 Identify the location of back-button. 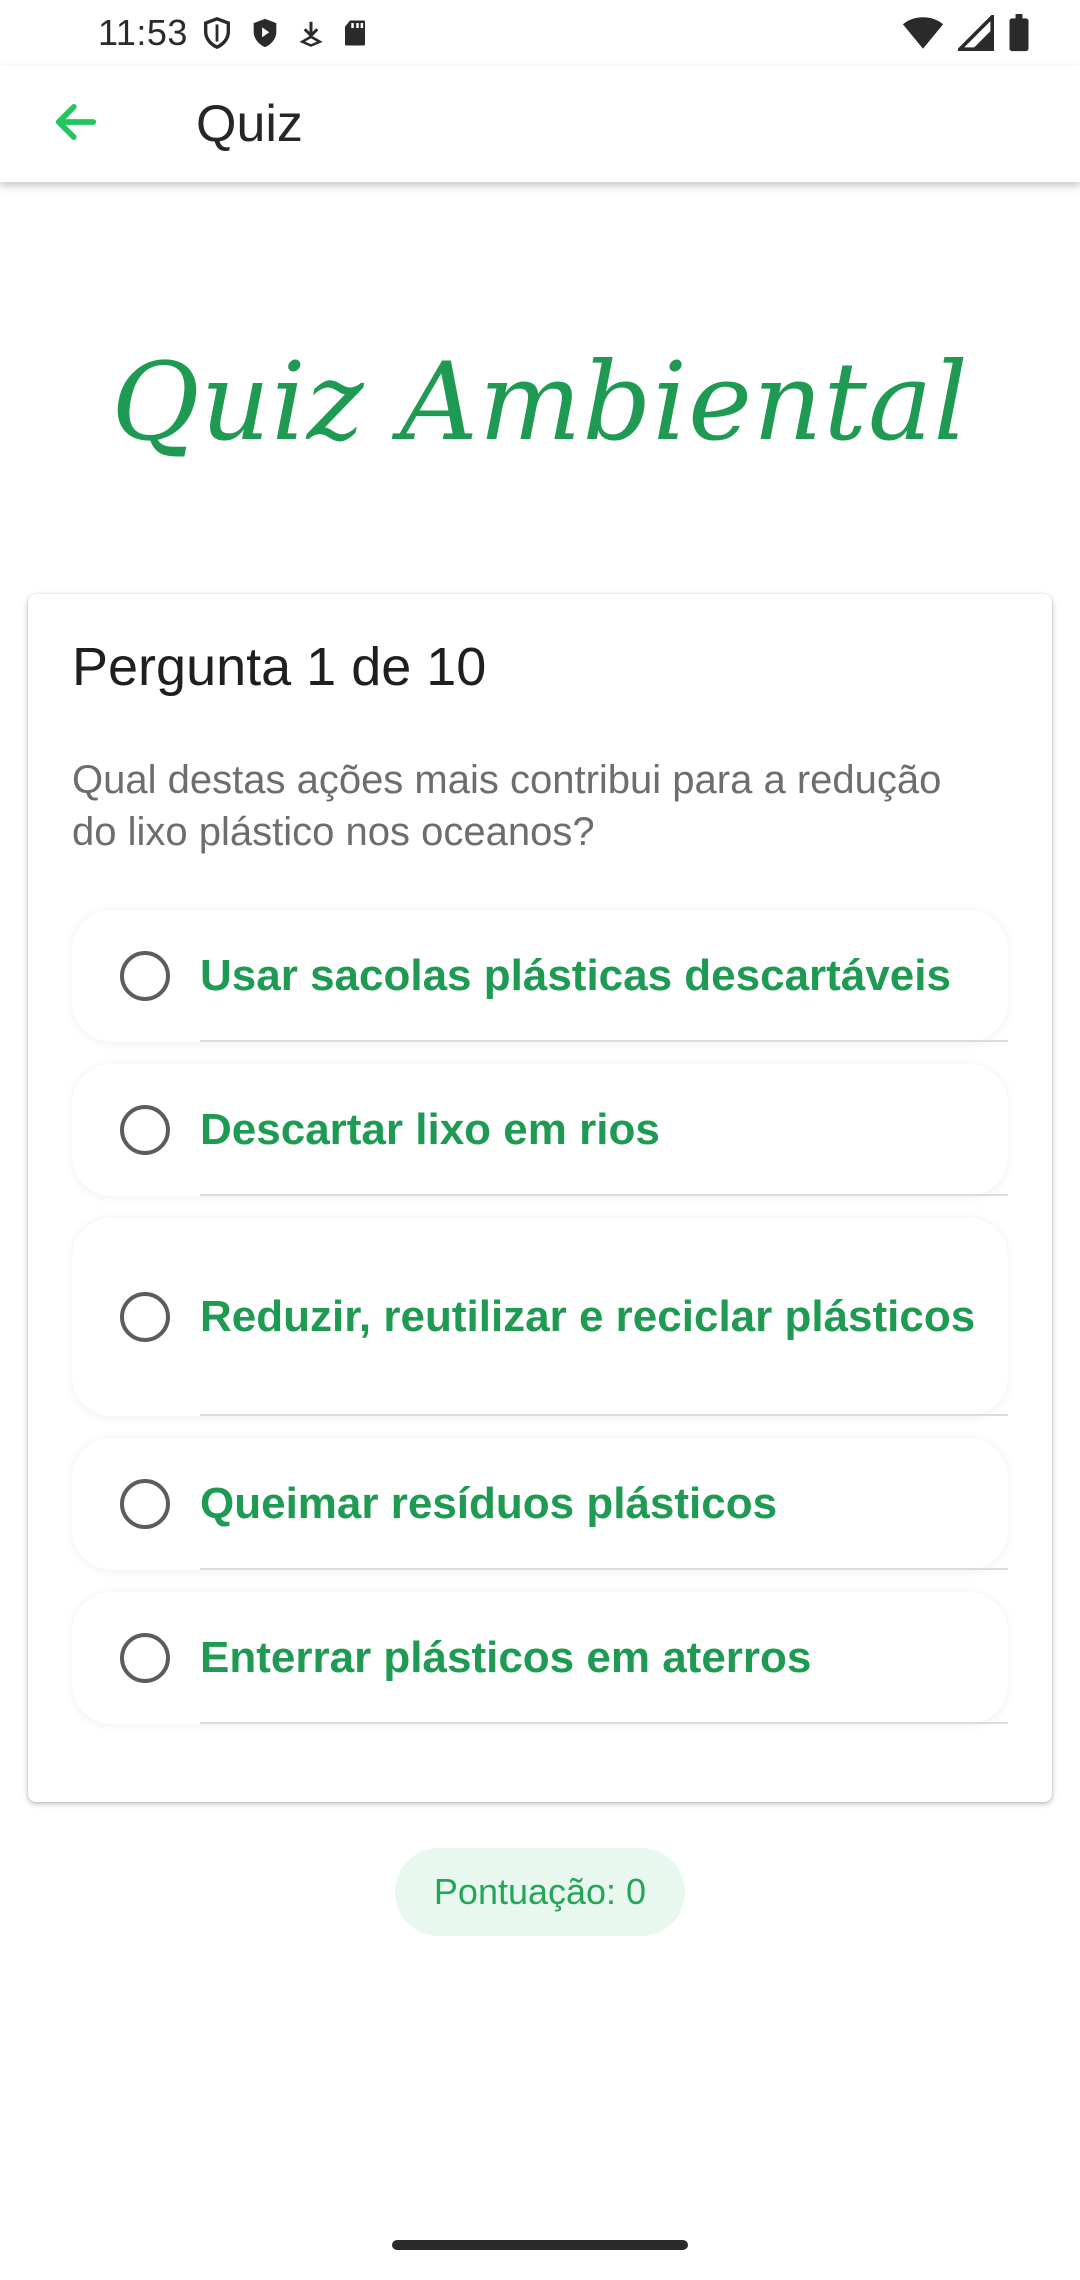
(76, 124).